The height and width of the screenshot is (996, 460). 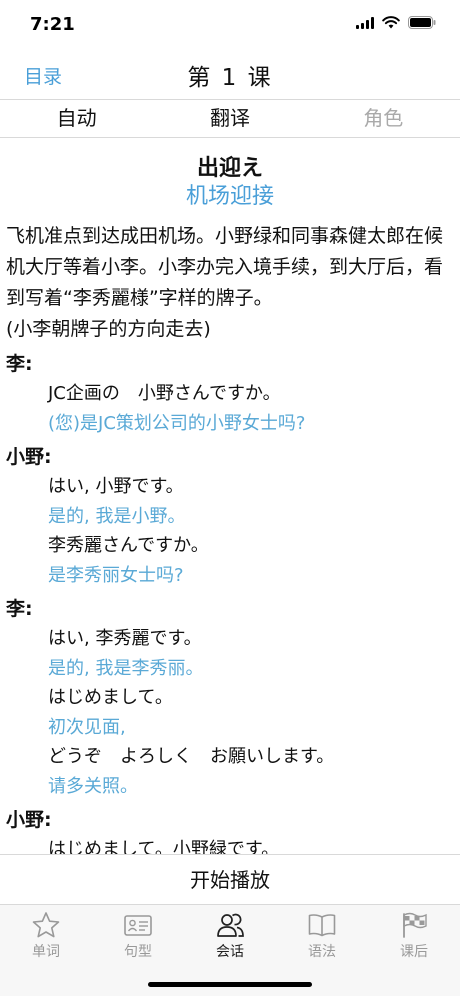 I want to click on chinese-translation: 请多关照。, so click(x=93, y=786).